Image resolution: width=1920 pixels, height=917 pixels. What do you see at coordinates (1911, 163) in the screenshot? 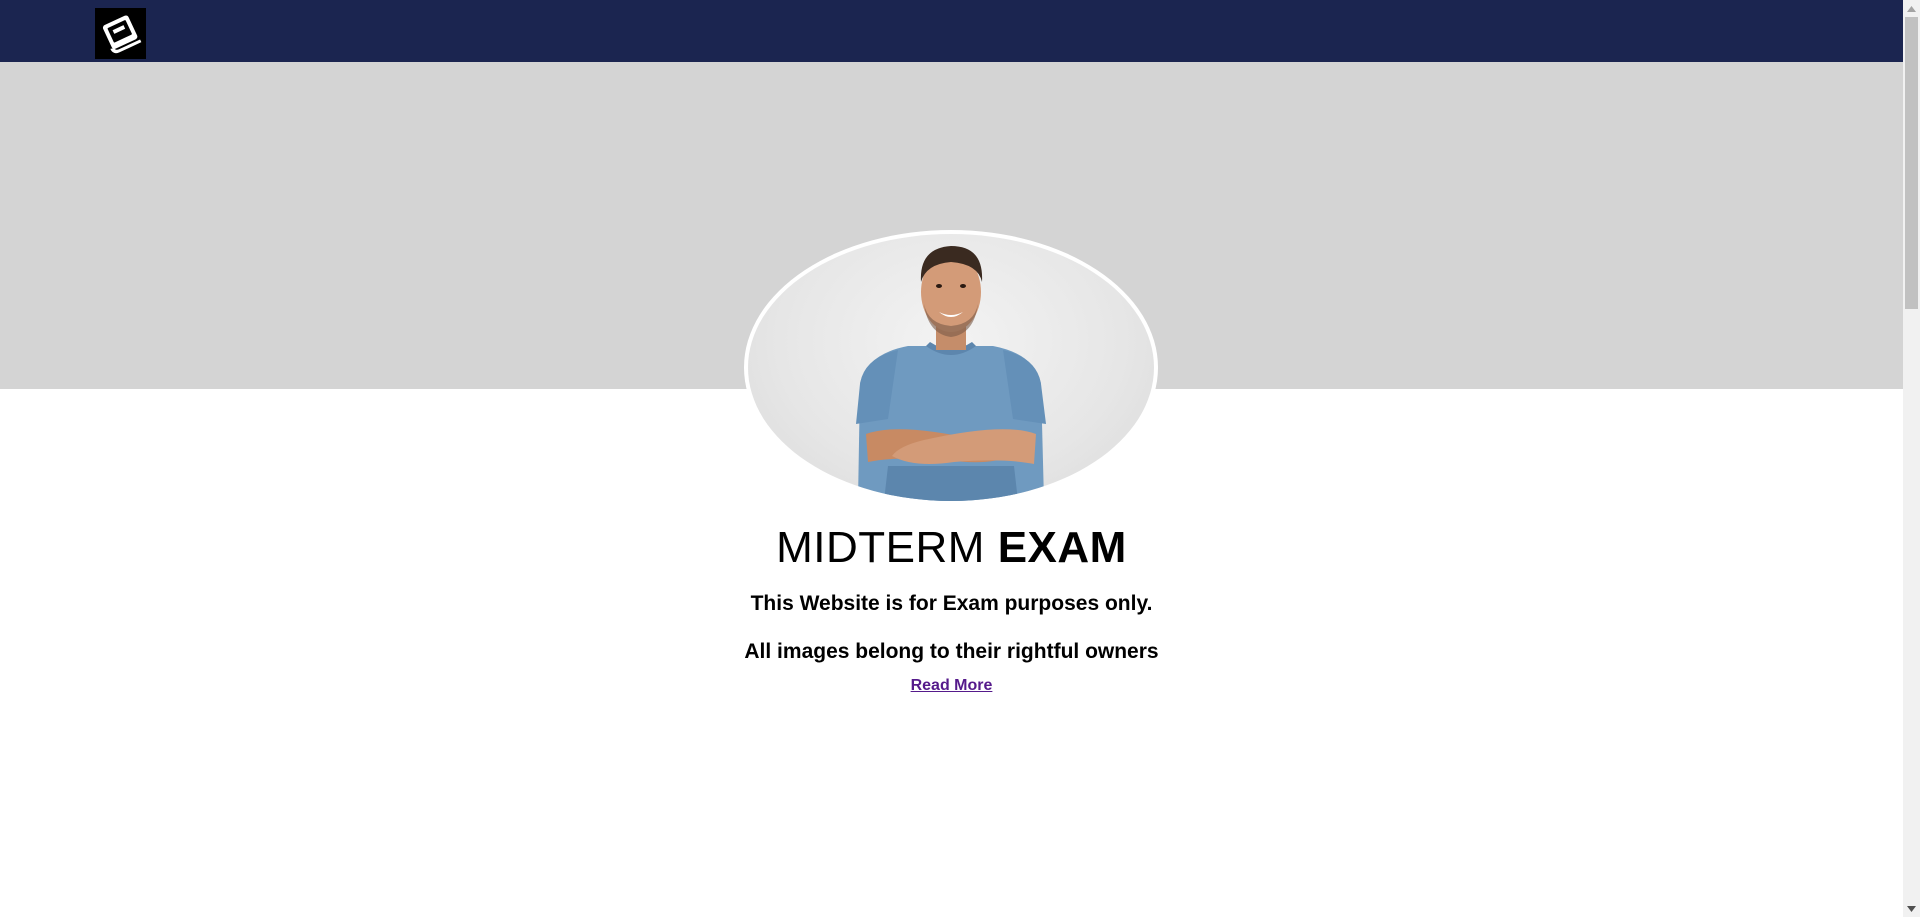
I see `scrollbar-thumb` at bounding box center [1911, 163].